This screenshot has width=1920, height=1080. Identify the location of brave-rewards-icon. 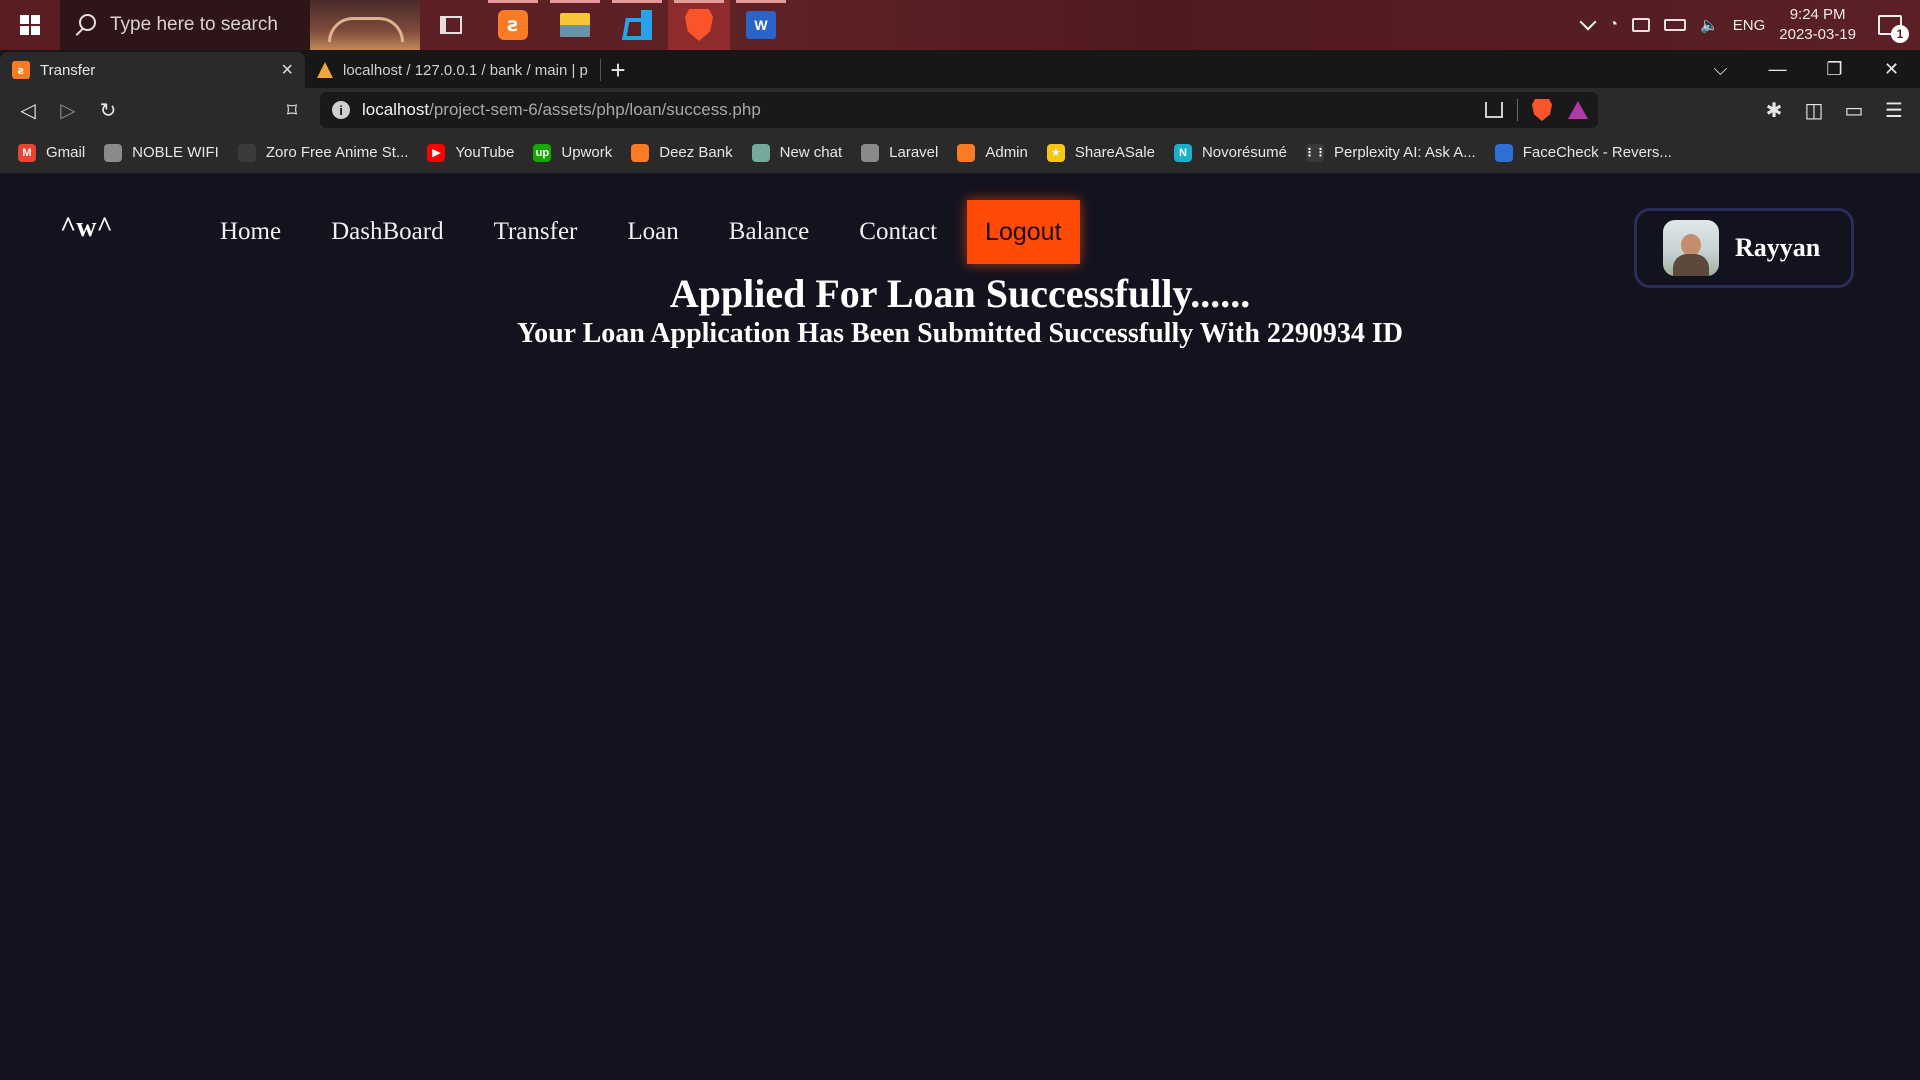
(1578, 110).